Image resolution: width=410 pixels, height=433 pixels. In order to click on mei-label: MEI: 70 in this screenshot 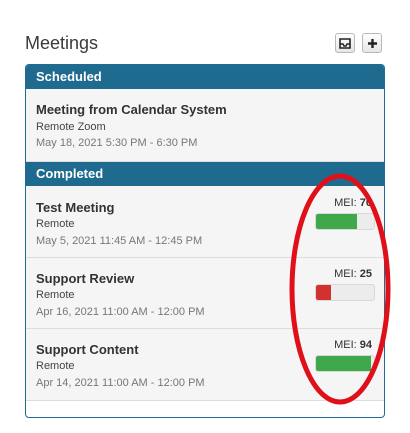, I will do `click(353, 203)`.